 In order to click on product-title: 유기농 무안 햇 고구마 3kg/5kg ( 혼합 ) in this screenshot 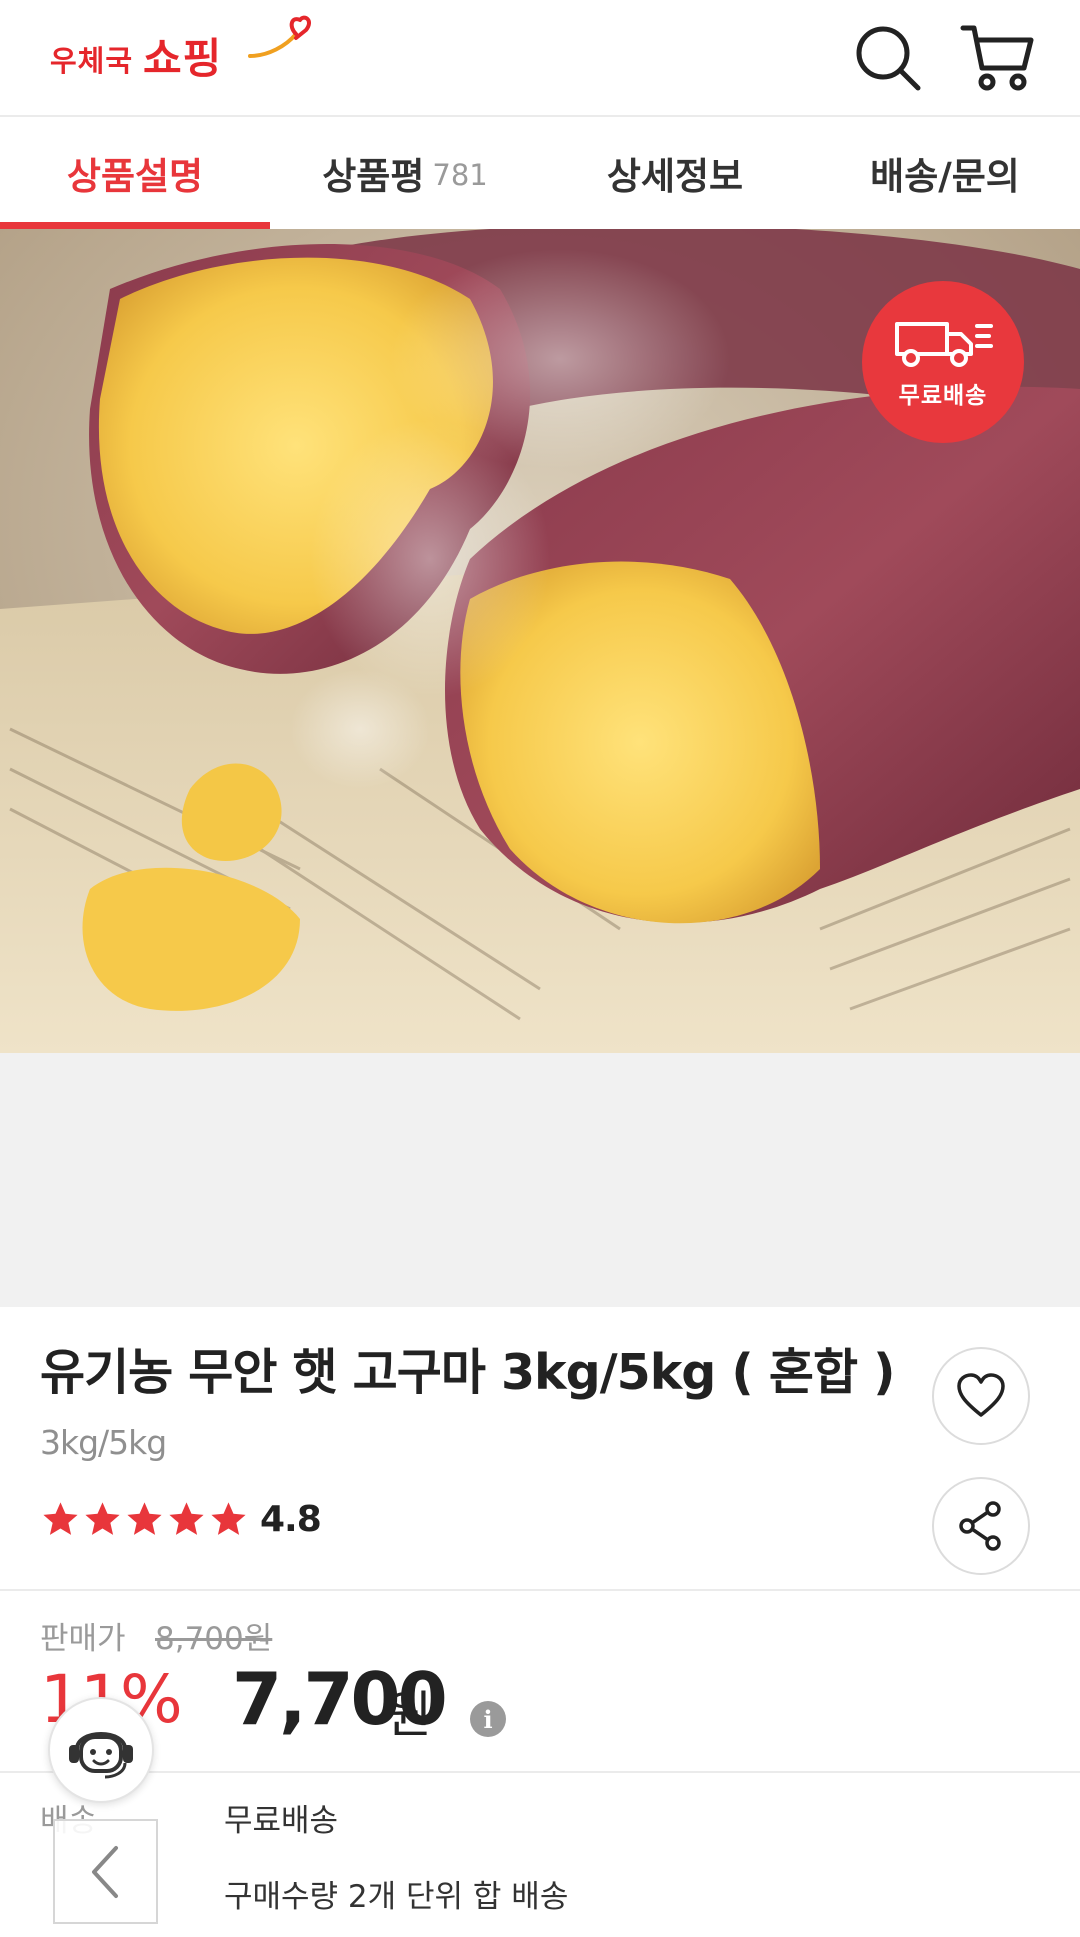, I will do `click(467, 1372)`.